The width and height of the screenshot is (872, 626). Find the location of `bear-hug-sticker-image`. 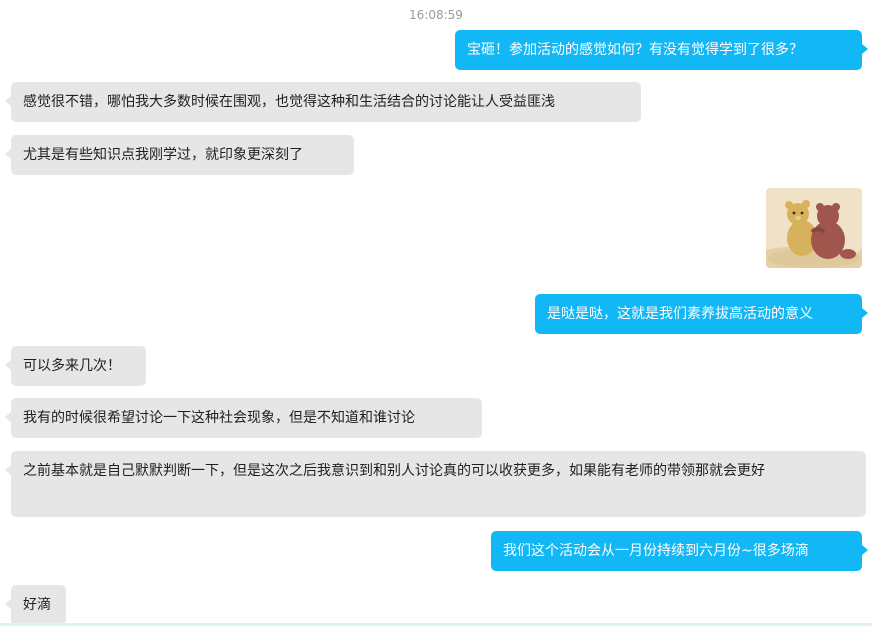

bear-hug-sticker-image is located at coordinates (814, 228).